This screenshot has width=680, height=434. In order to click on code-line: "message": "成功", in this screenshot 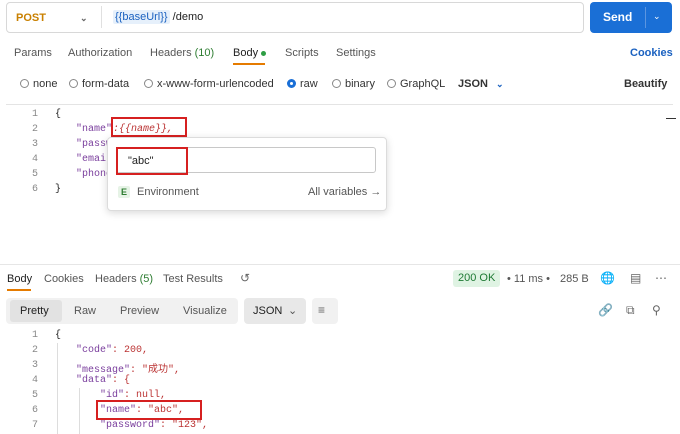, I will do `click(128, 368)`.